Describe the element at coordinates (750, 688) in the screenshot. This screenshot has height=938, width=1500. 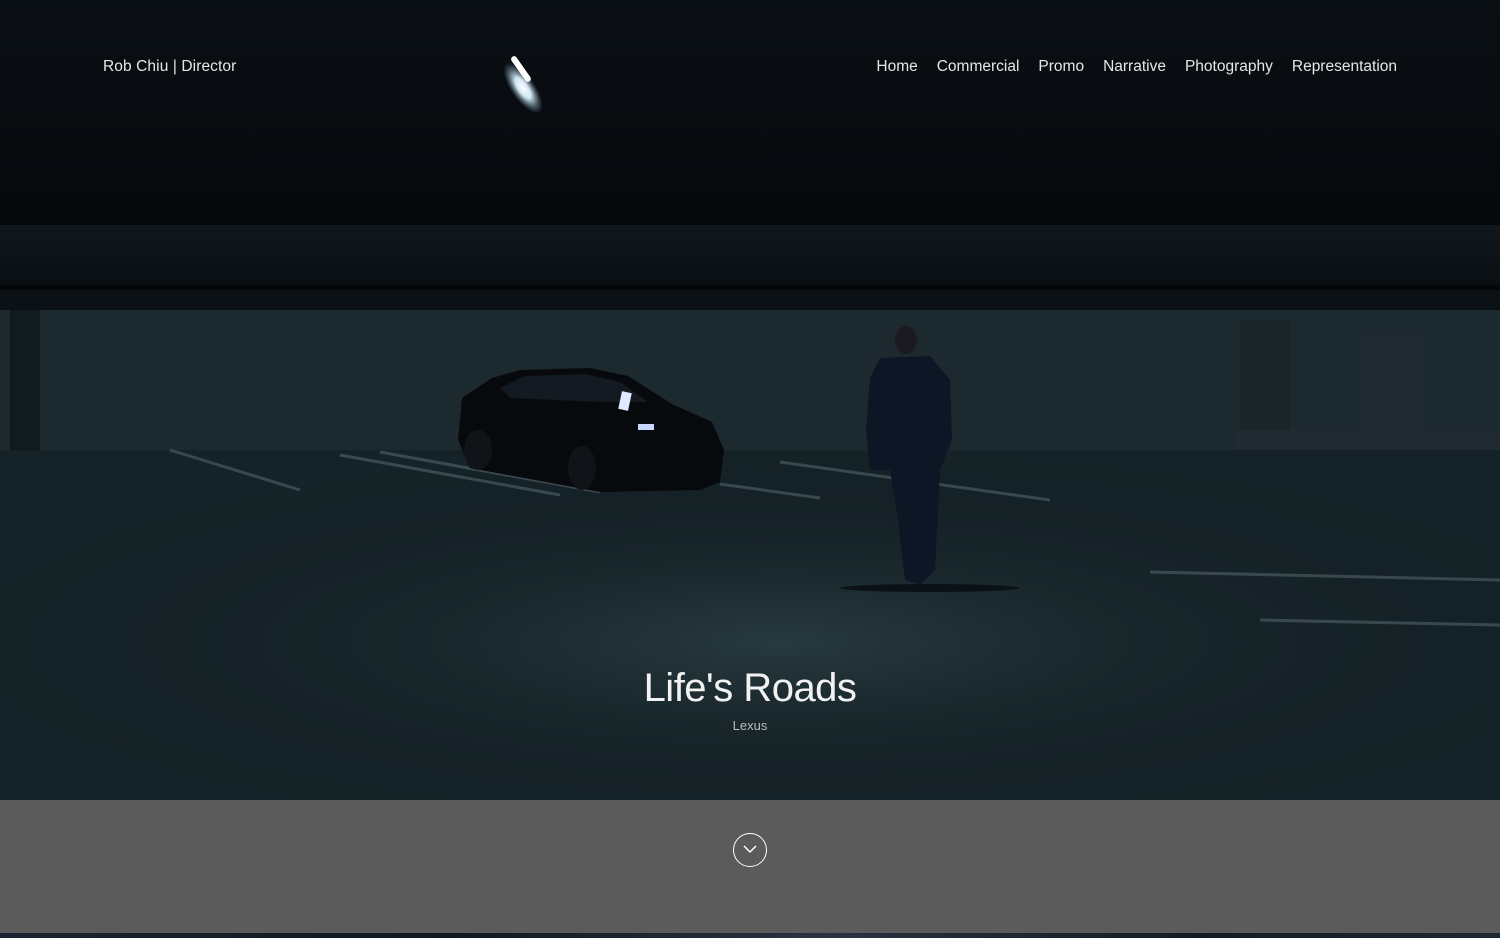
I see `hero-title: Life's Roads` at that location.